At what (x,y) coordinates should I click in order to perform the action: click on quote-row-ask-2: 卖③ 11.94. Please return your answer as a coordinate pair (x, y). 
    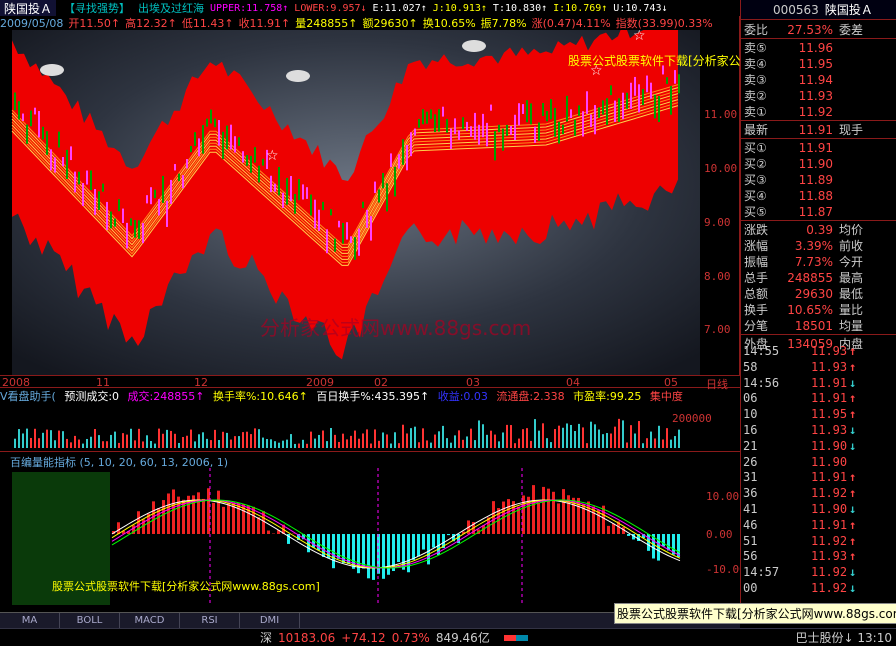
    Looking at the image, I should click on (818, 80).